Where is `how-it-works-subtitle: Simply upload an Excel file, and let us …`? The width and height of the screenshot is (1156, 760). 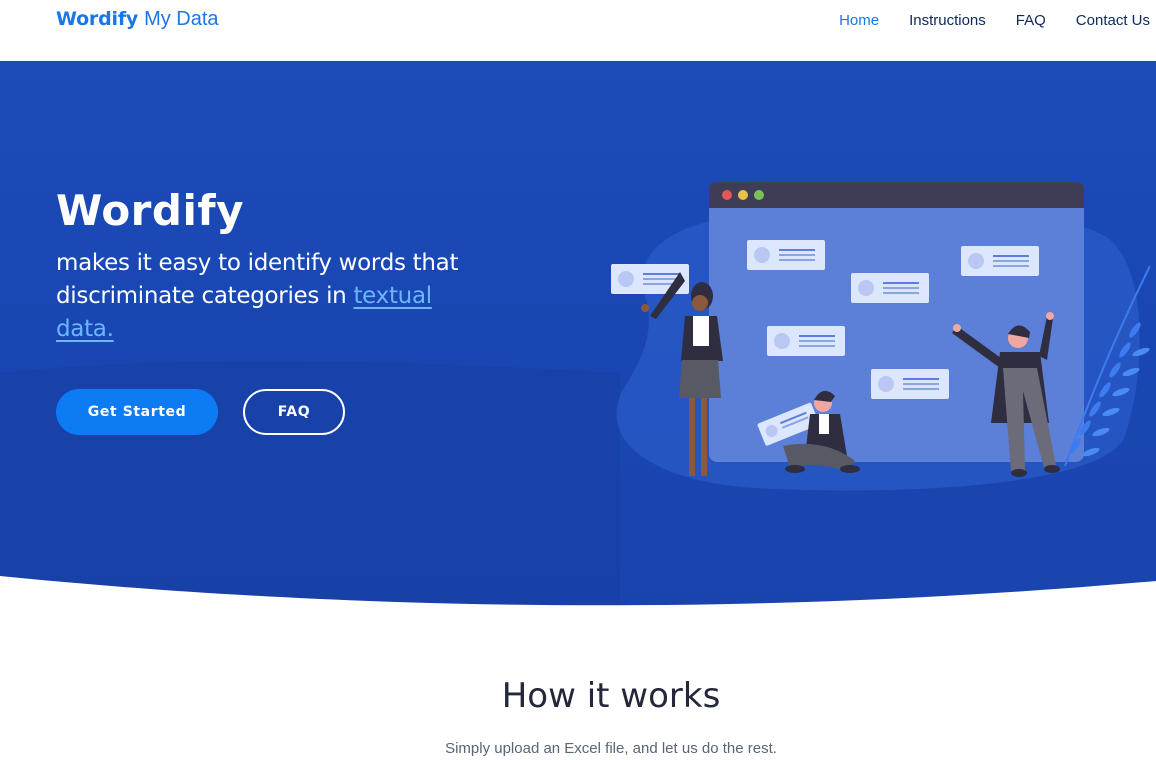 how-it-works-subtitle: Simply upload an Excel file, and let us … is located at coordinates (611, 748).